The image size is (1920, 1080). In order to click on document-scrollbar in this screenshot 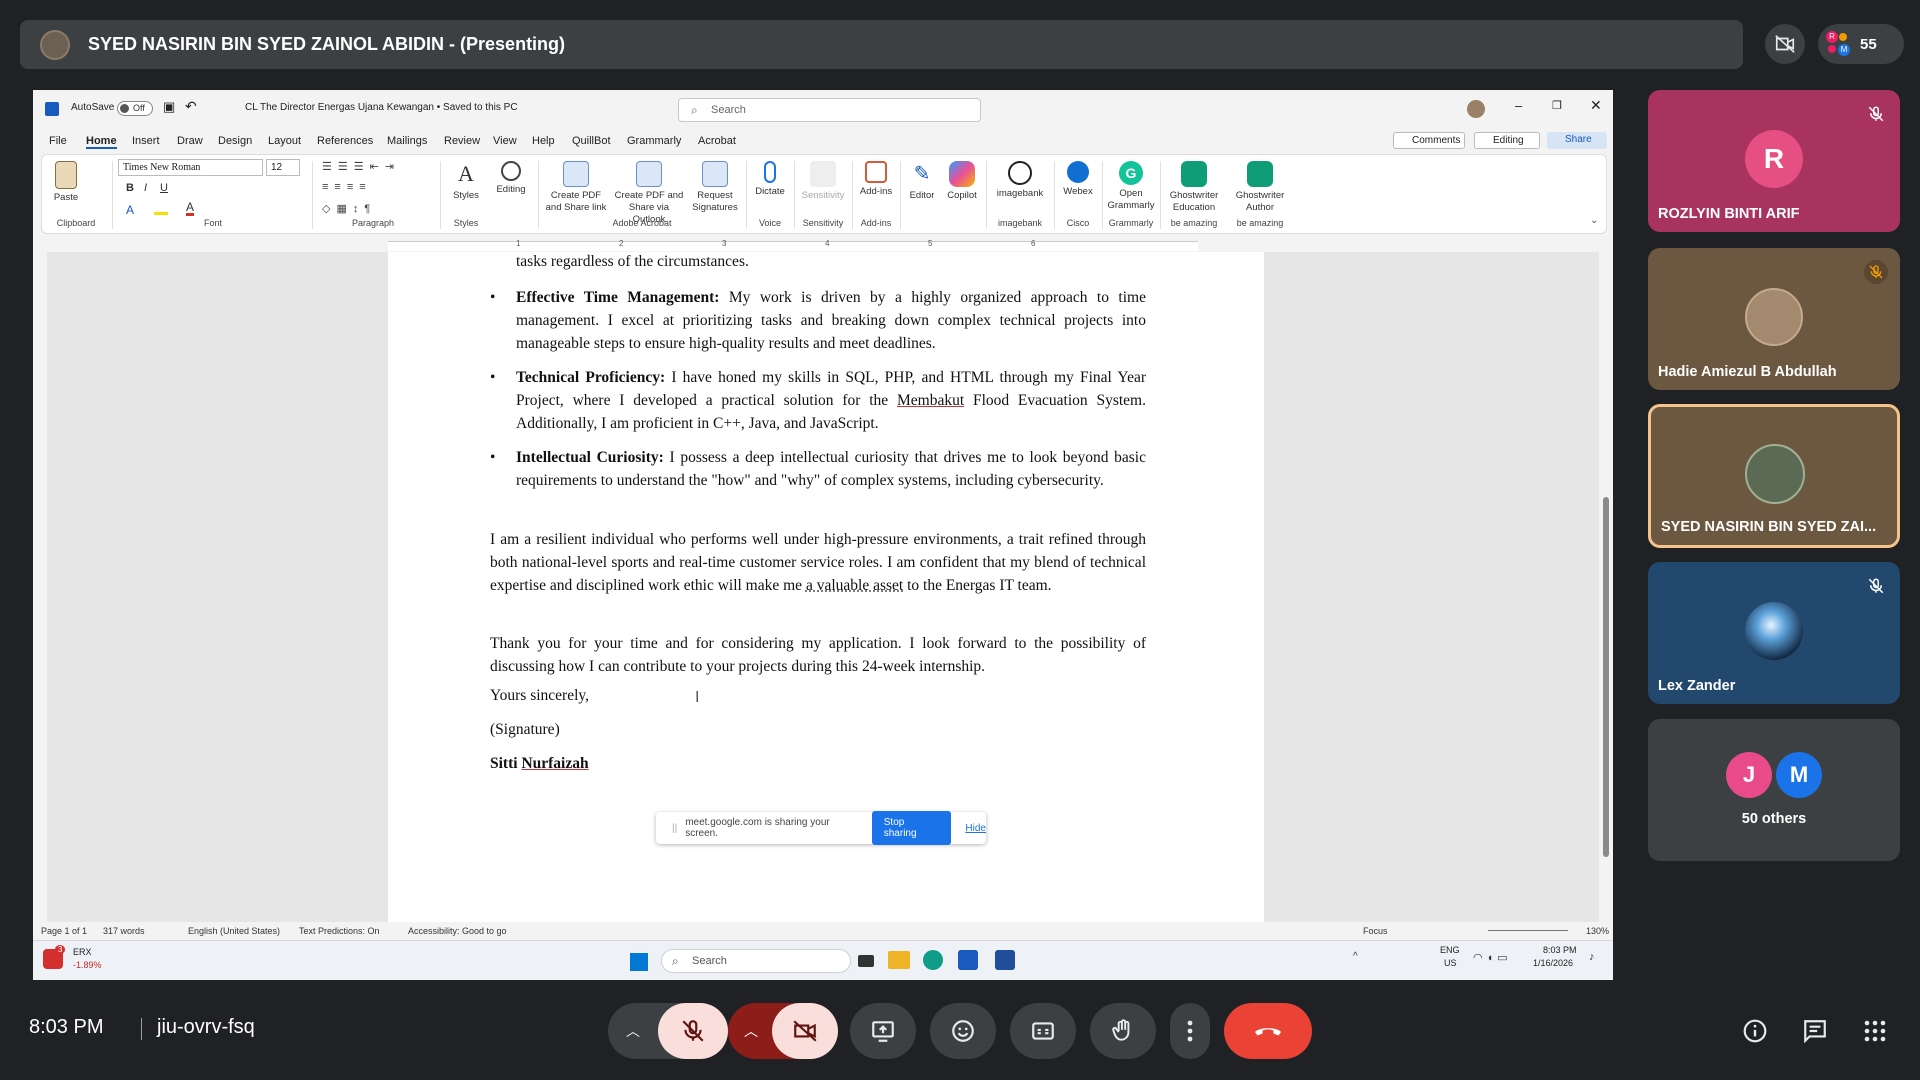, I will do `click(1606, 587)`.